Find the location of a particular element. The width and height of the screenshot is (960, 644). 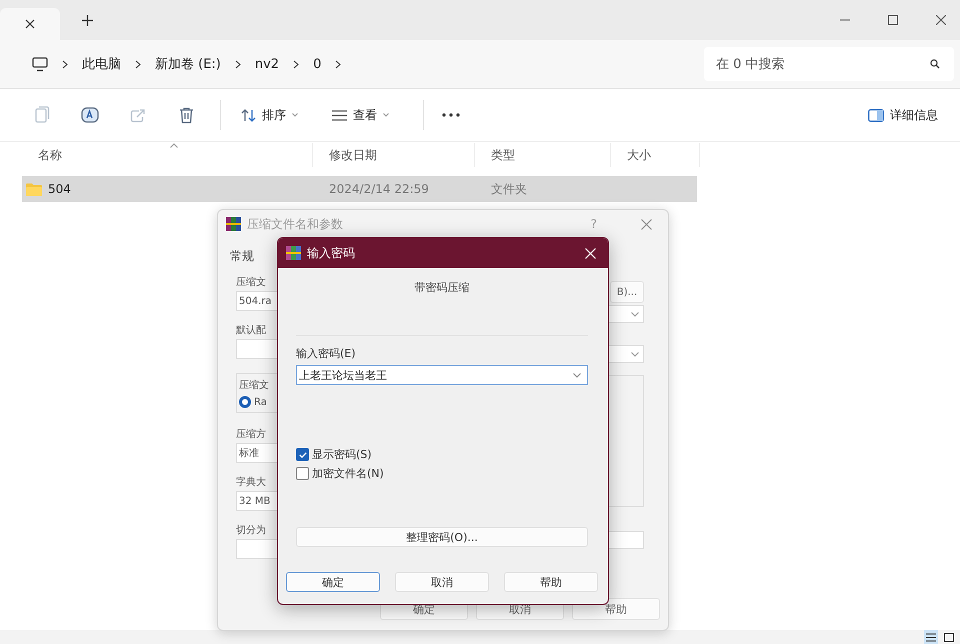

file-row: 504 2024/2/14 22:59 文件夹 is located at coordinates (359, 189).